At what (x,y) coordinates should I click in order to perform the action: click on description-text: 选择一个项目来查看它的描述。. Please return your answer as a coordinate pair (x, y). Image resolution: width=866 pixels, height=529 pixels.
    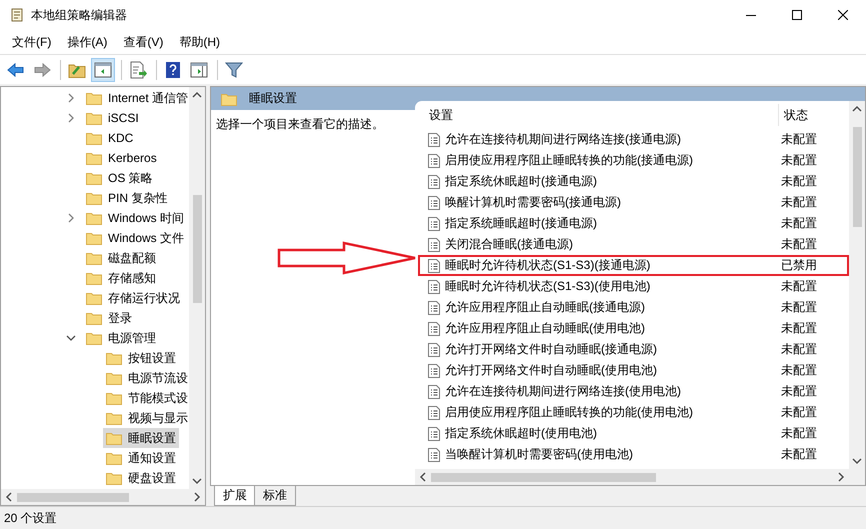
    Looking at the image, I should click on (300, 124).